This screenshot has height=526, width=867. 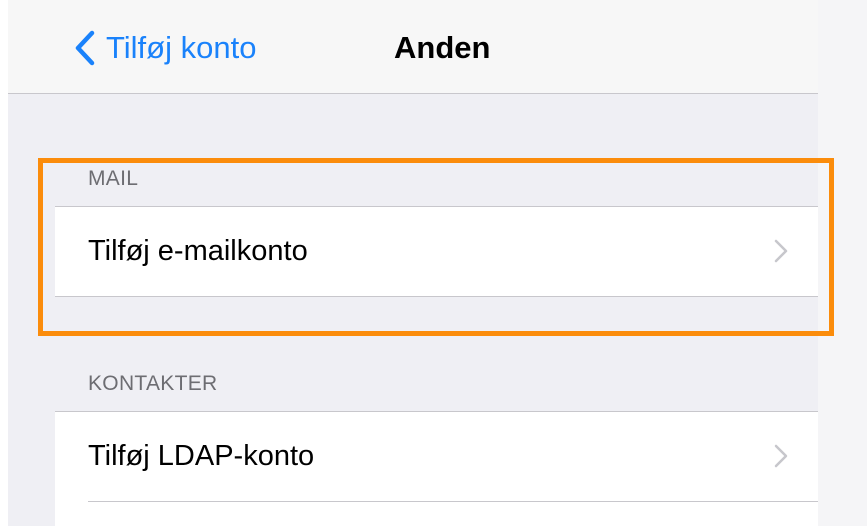 I want to click on add-ldap-account-label: Tilføj LDAP-konto, so click(x=201, y=456).